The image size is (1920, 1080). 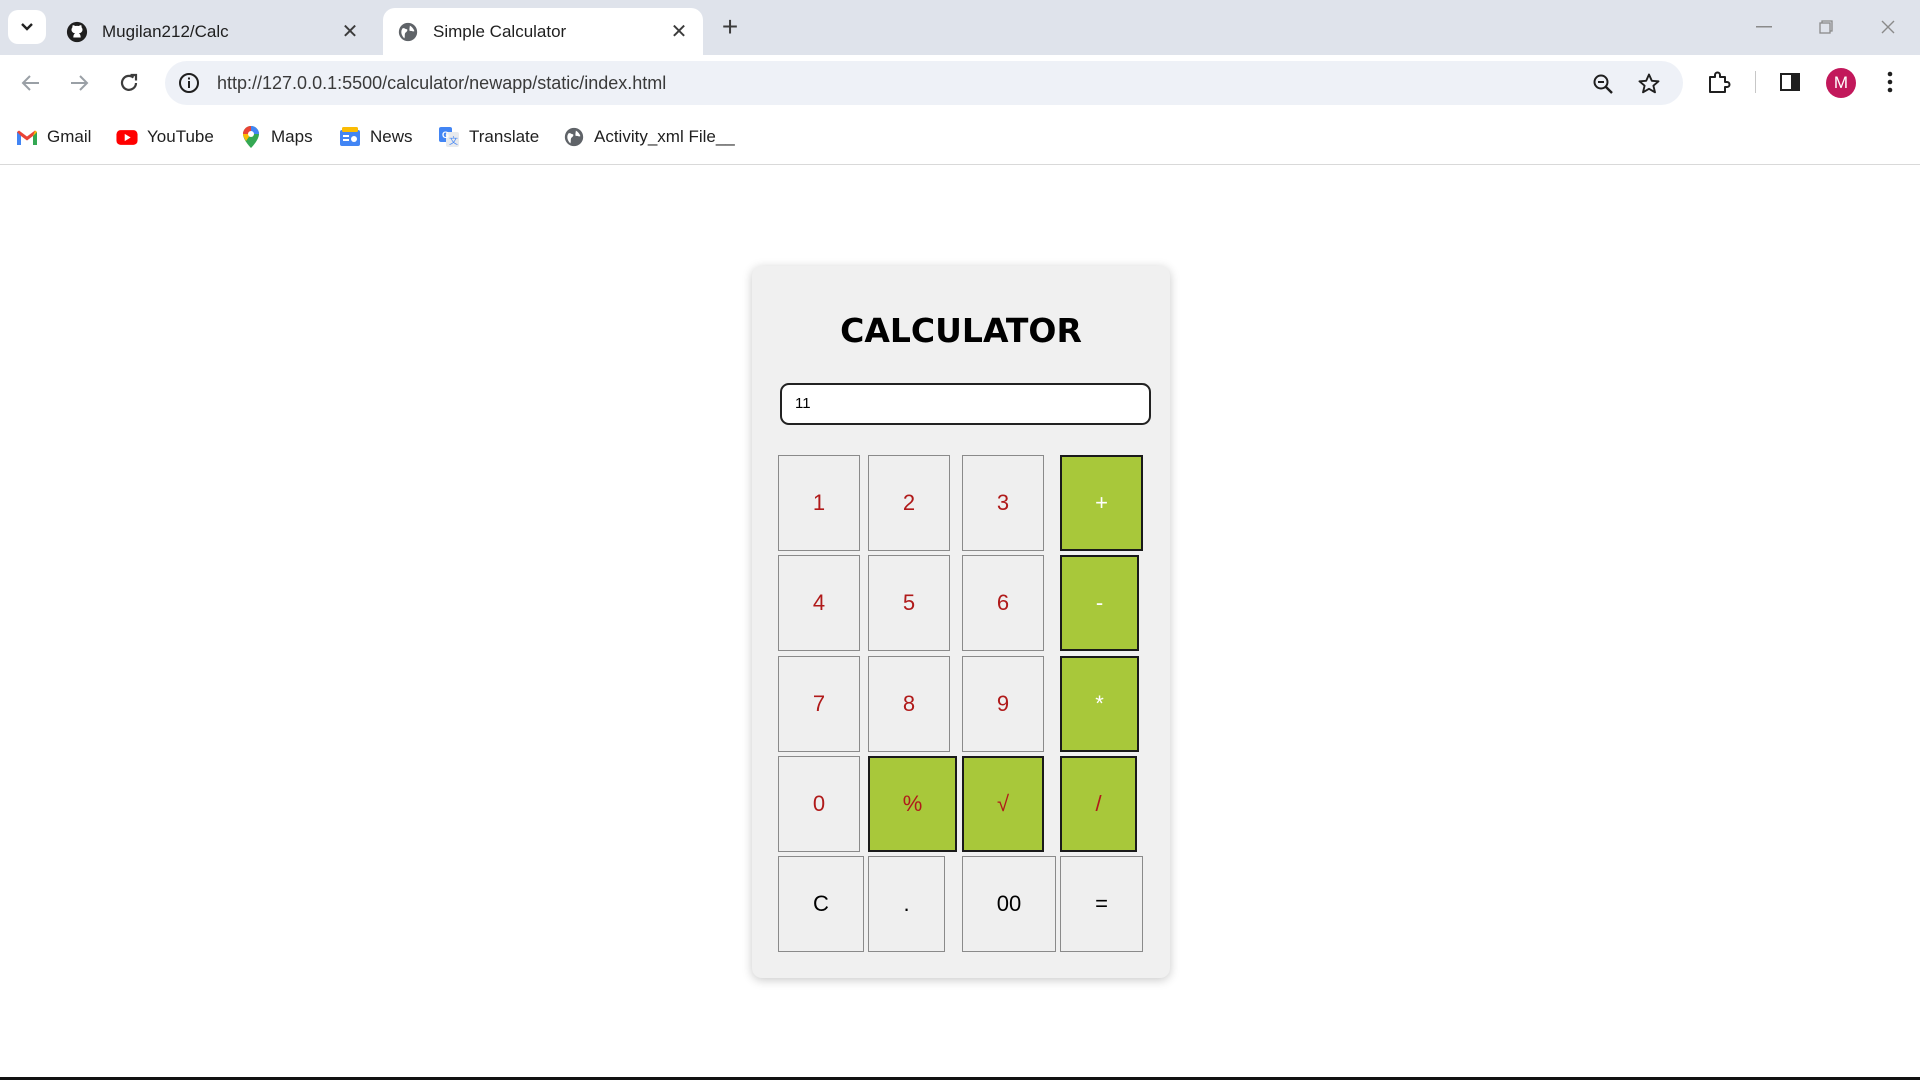 What do you see at coordinates (69, 136) in the screenshot?
I see `bookmark-label: Gmail` at bounding box center [69, 136].